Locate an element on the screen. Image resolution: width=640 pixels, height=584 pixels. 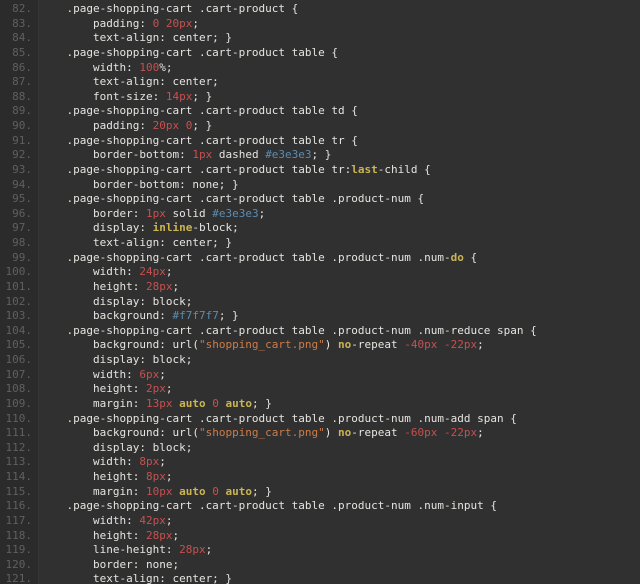
code-line-content: line-height: 28px; is located at coordinates (122, 550).